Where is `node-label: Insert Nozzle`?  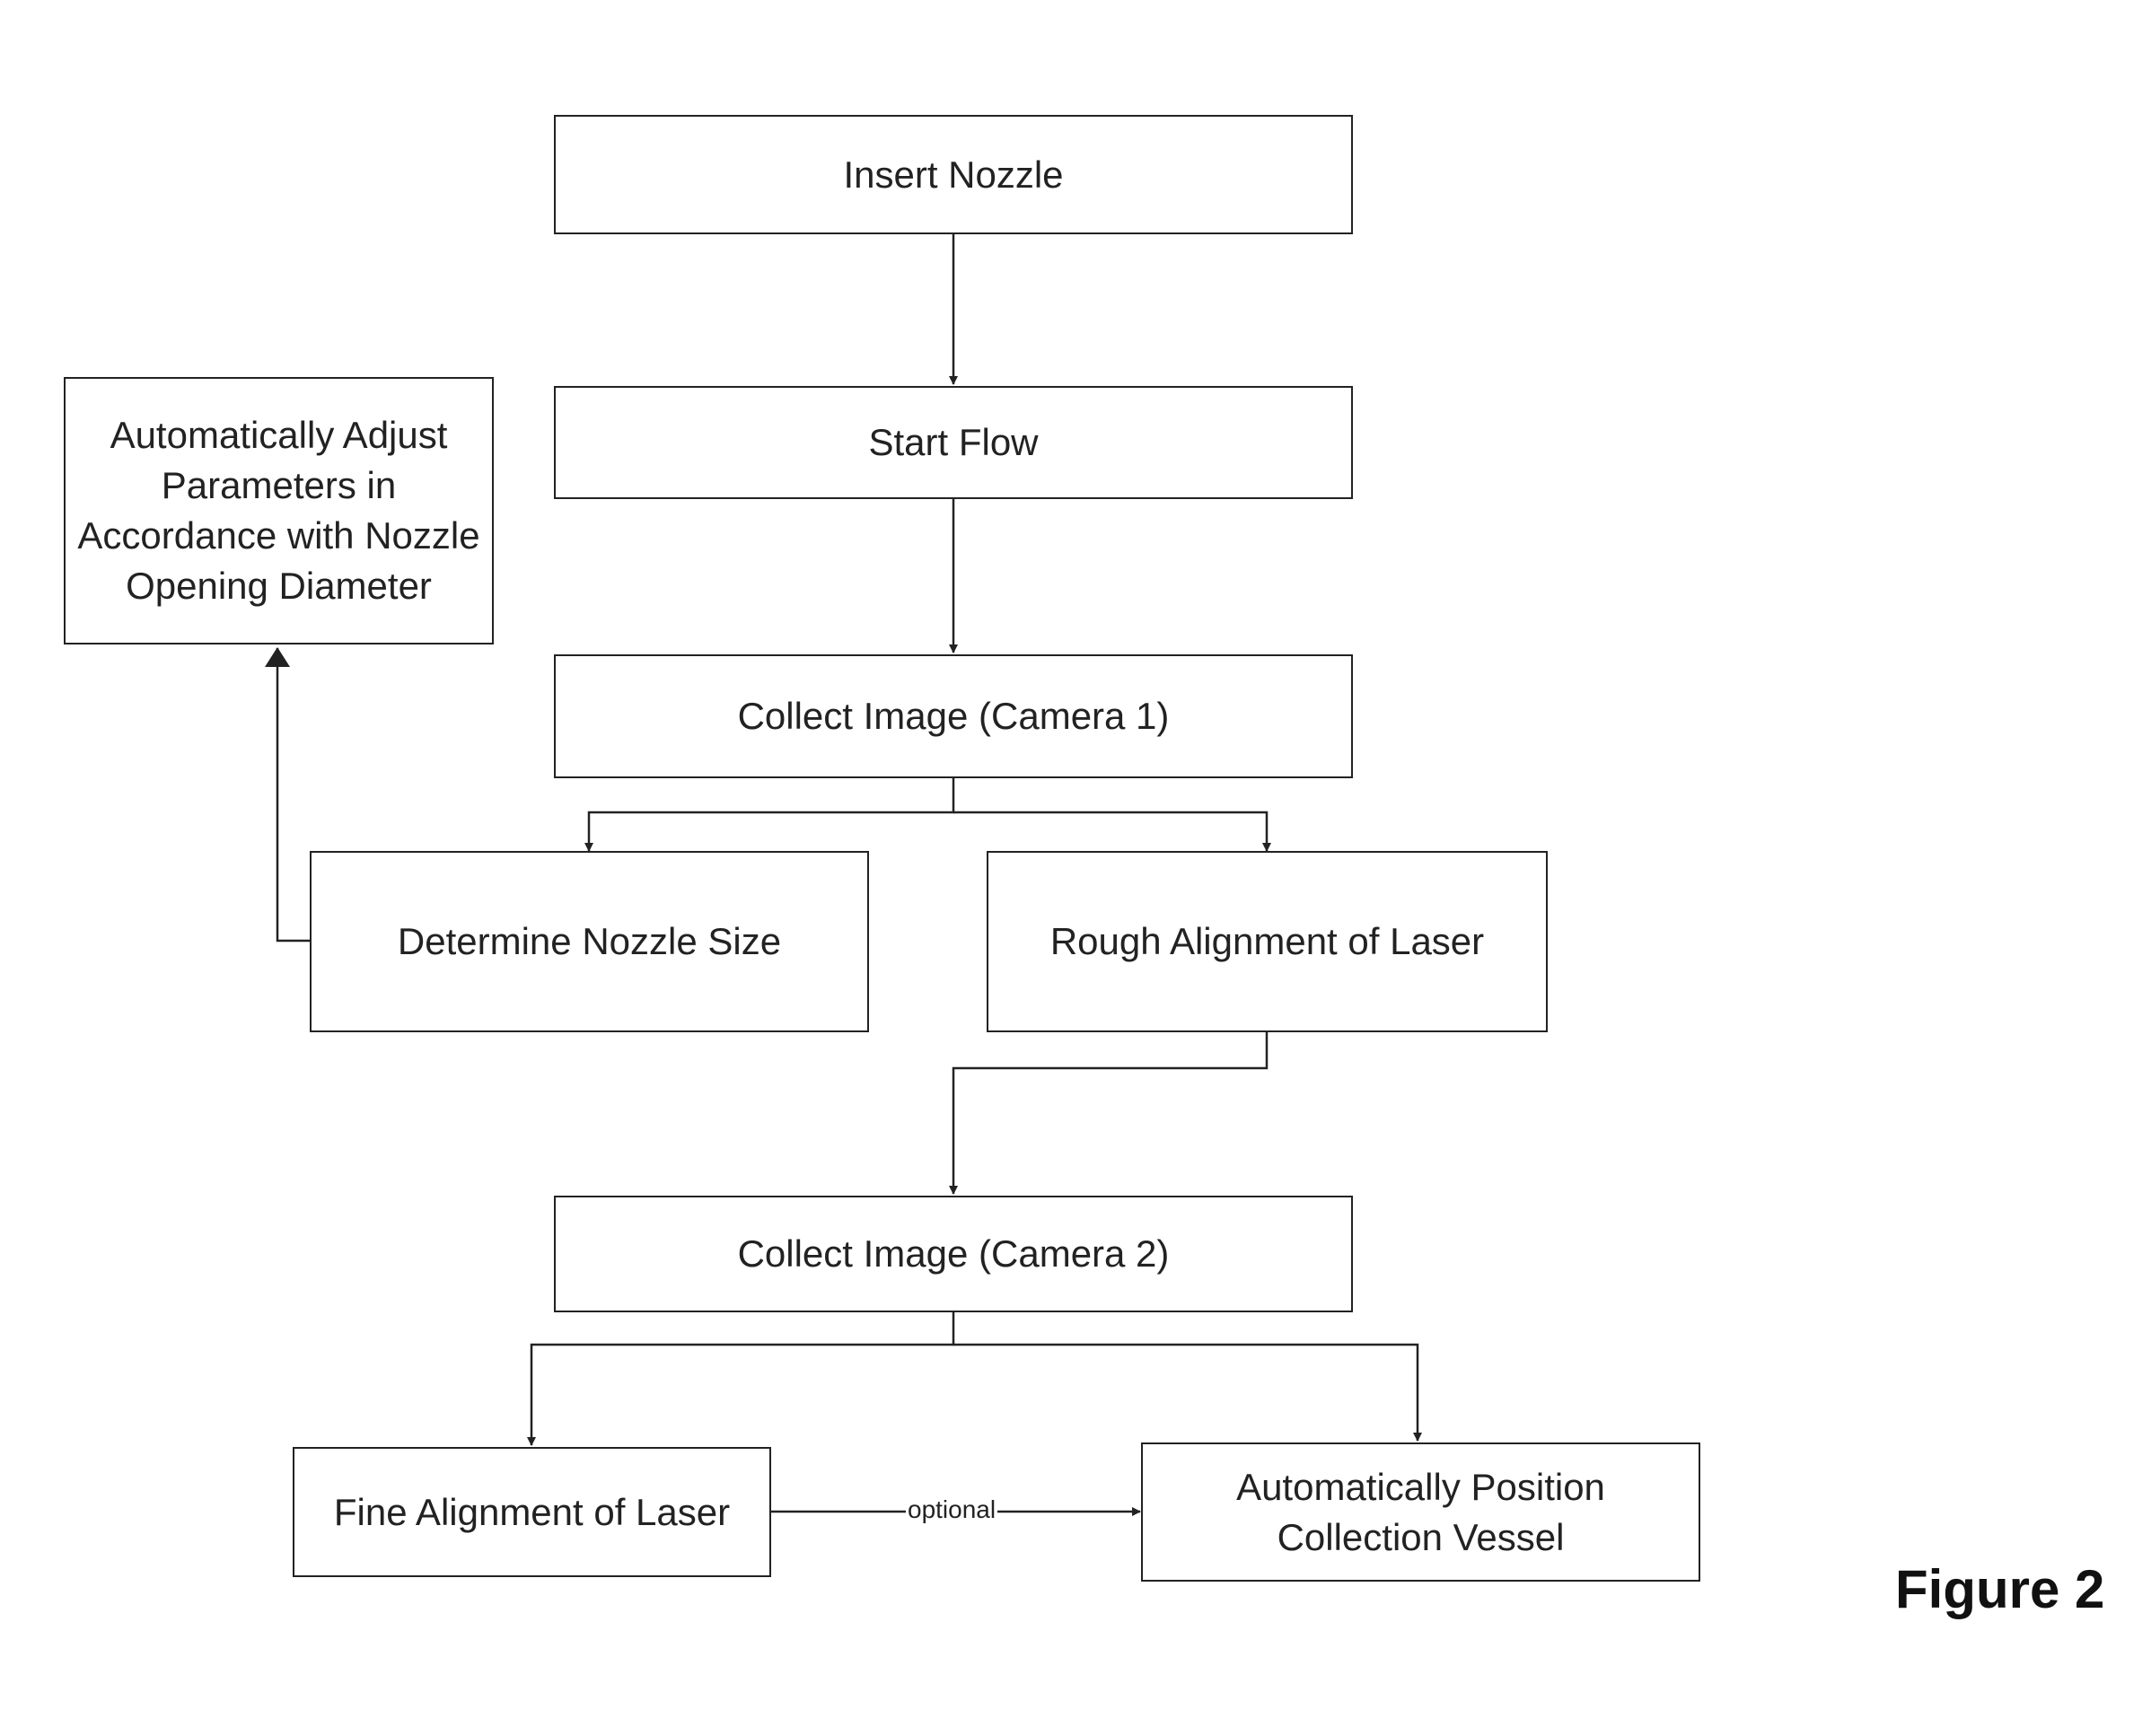 node-label: Insert Nozzle is located at coordinates (953, 175).